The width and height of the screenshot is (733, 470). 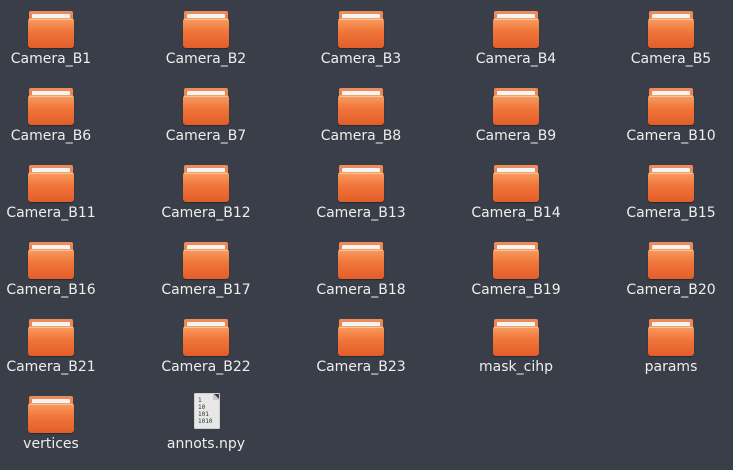 I want to click on binary-file-icon: 1 10 101 1010, so click(x=206, y=414).